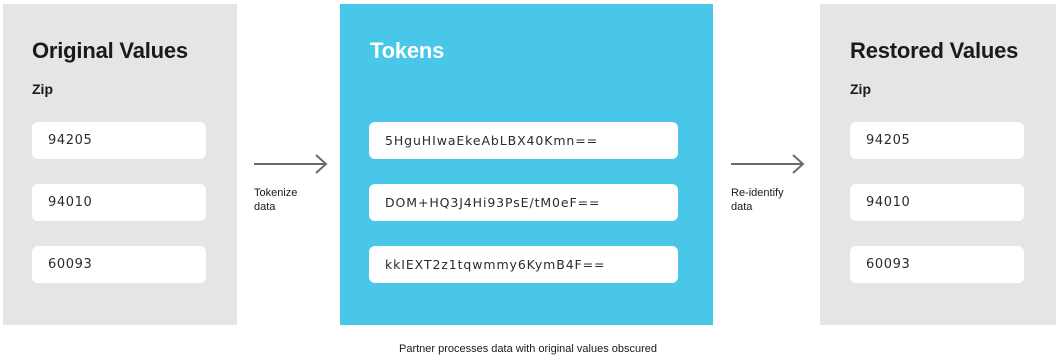  I want to click on tokenize-label-line2: data, so click(265, 207).